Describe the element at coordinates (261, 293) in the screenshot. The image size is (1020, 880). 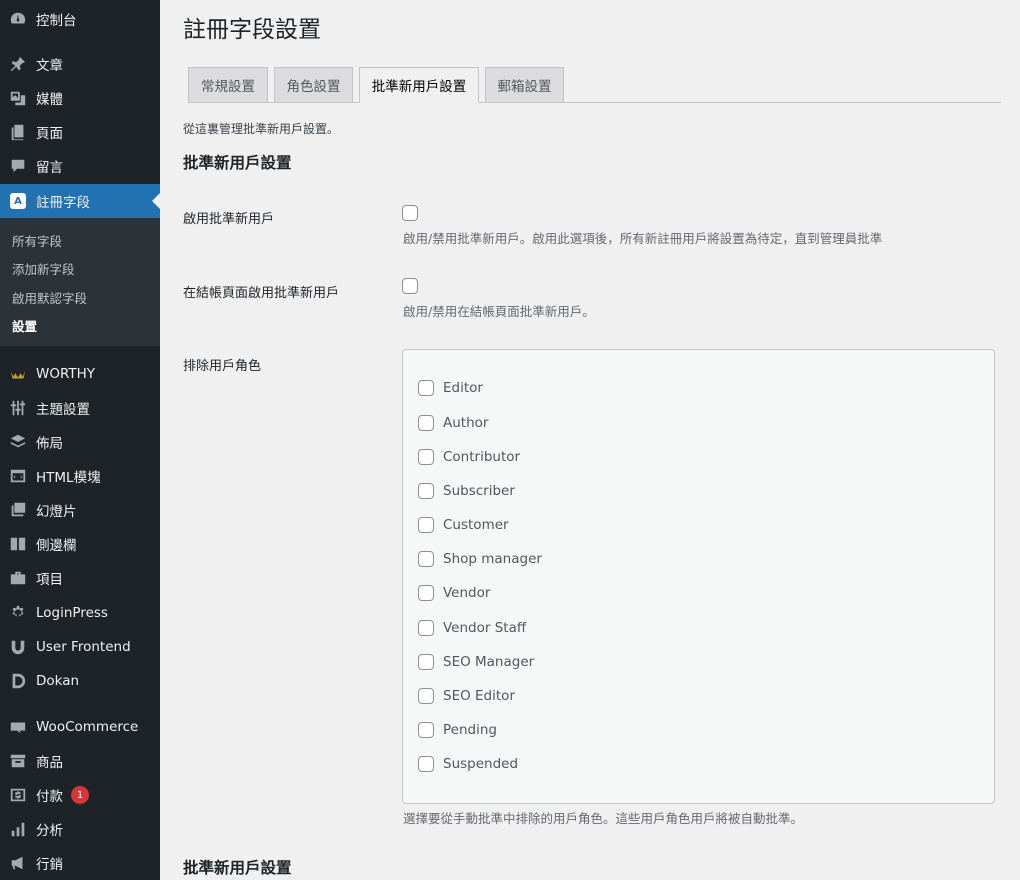
I see `checkout-approve-label: 在結帳頁面啟用批準新用戶` at that location.